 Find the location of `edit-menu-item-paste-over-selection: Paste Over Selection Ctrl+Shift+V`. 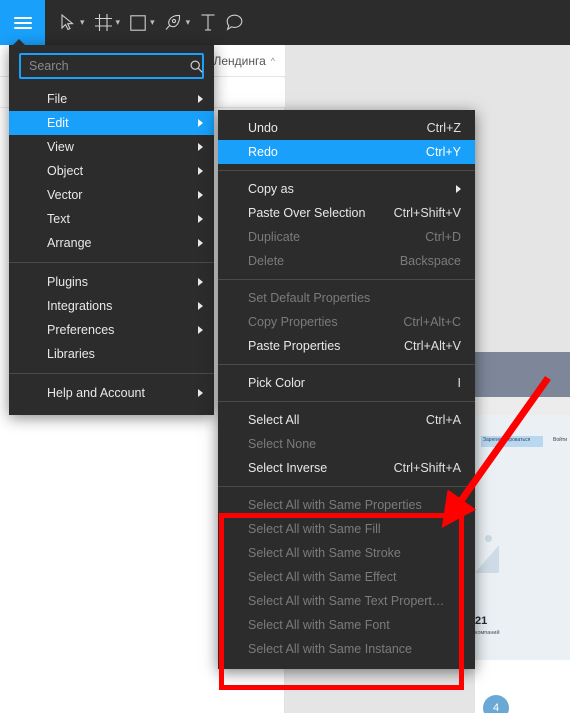

edit-menu-item-paste-over-selection: Paste Over Selection Ctrl+Shift+V is located at coordinates (346, 213).